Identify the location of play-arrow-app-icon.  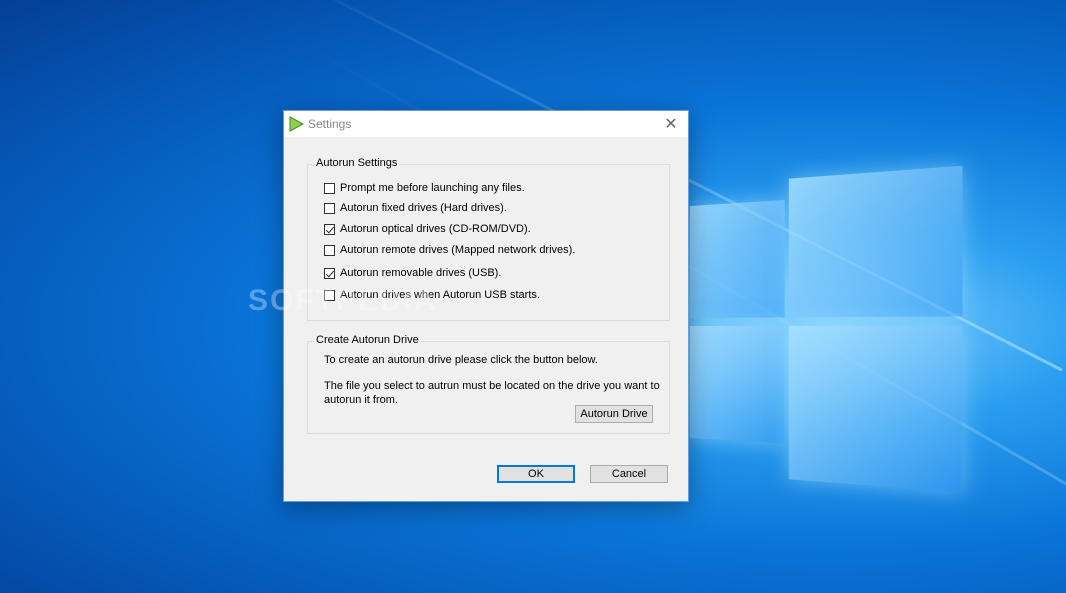
(296, 124).